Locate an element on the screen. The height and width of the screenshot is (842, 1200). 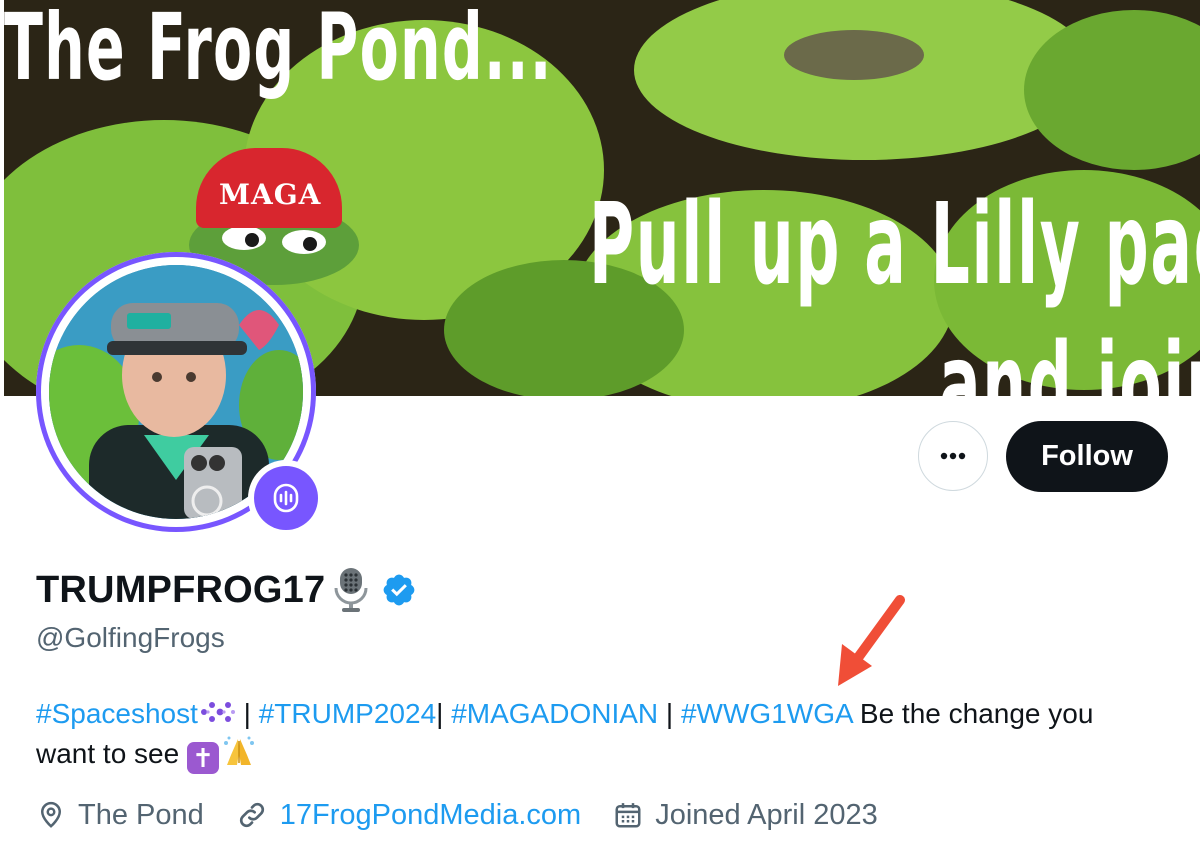
follow-button: Follow is located at coordinates (1087, 456).